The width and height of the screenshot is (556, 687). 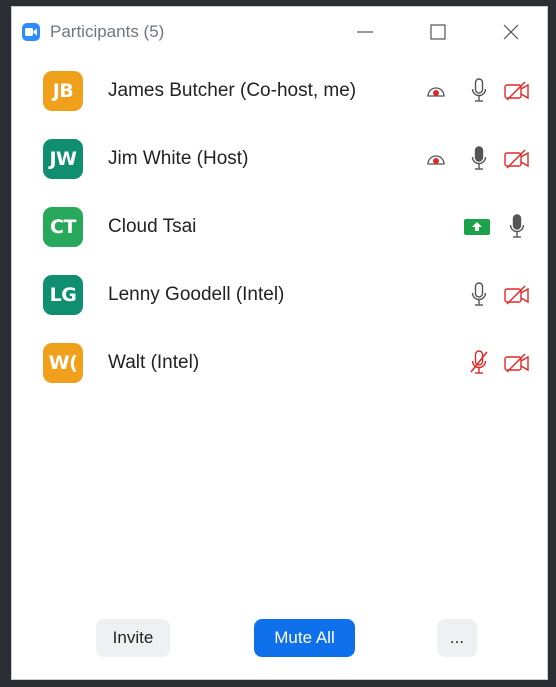 I want to click on minimize-icon, so click(x=364, y=32).